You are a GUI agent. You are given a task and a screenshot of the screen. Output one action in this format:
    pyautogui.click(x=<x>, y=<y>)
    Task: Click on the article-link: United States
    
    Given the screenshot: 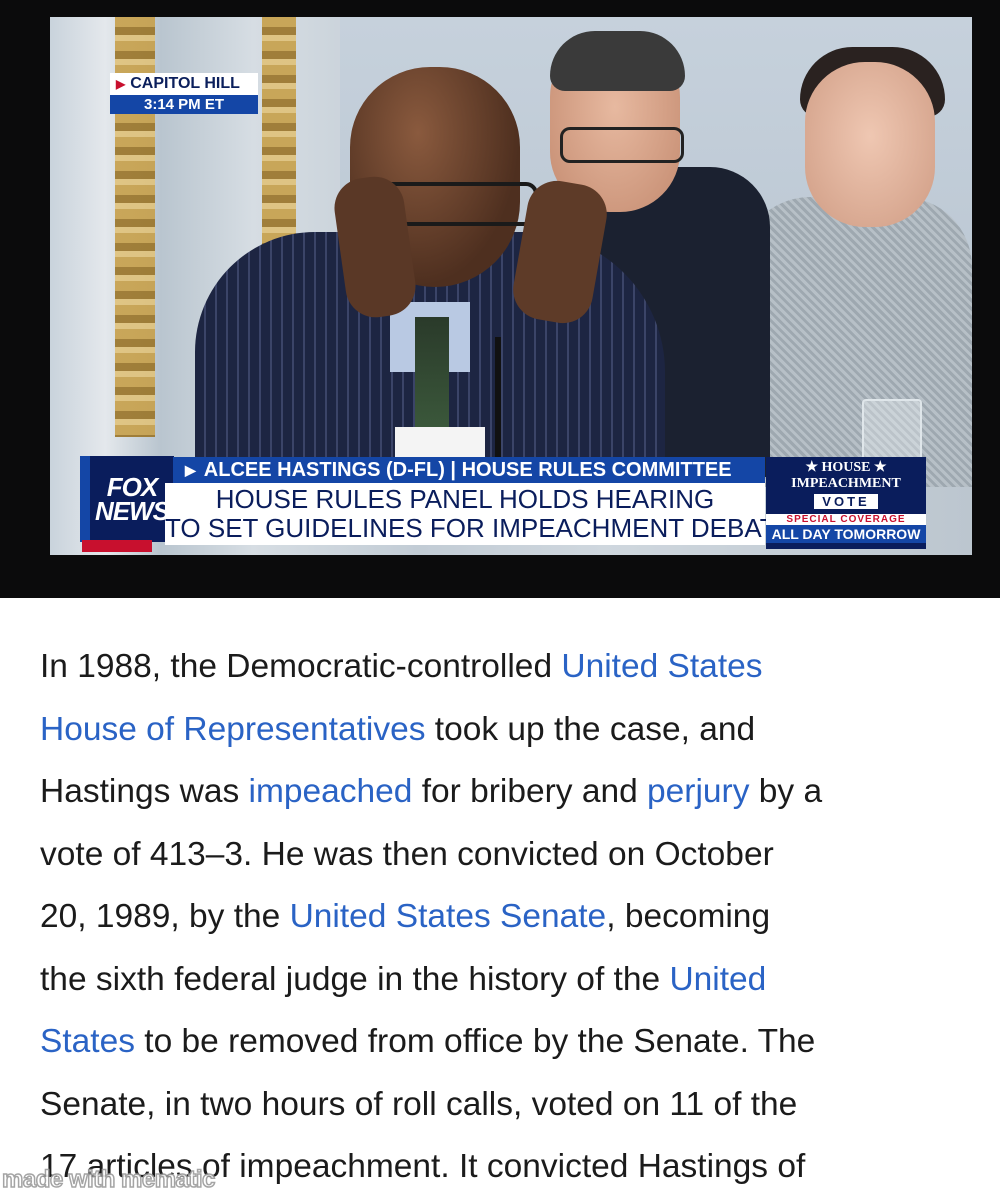 What is the action you would take?
    pyautogui.click(x=661, y=666)
    